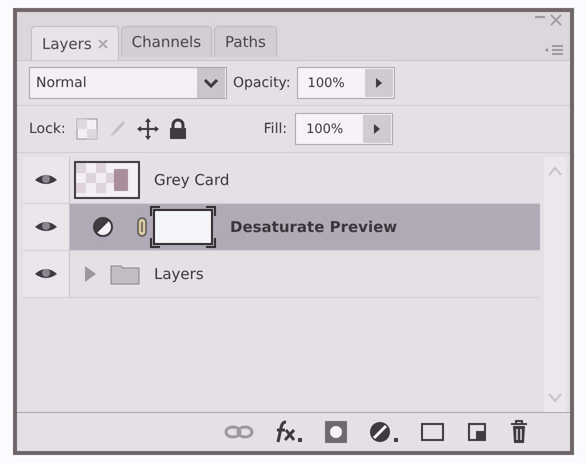 Image resolution: width=586 pixels, height=463 pixels. I want to click on panel-tab: Channels, so click(166, 41).